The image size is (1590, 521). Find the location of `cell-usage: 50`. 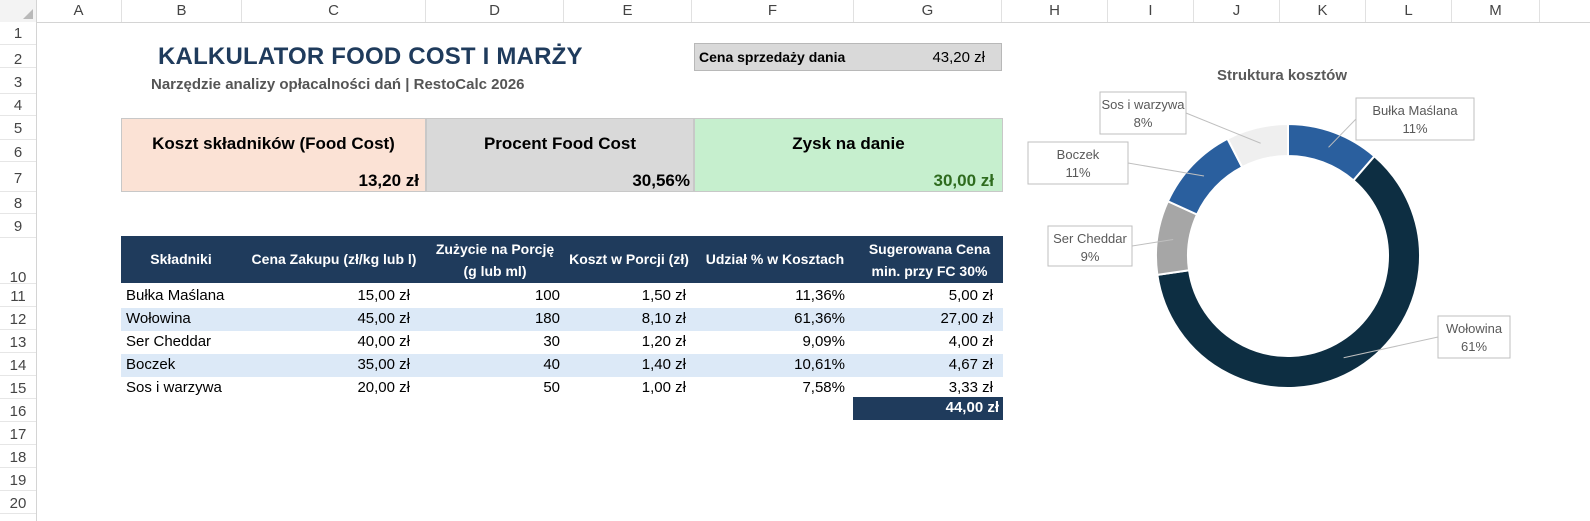

cell-usage: 50 is located at coordinates (551, 387).